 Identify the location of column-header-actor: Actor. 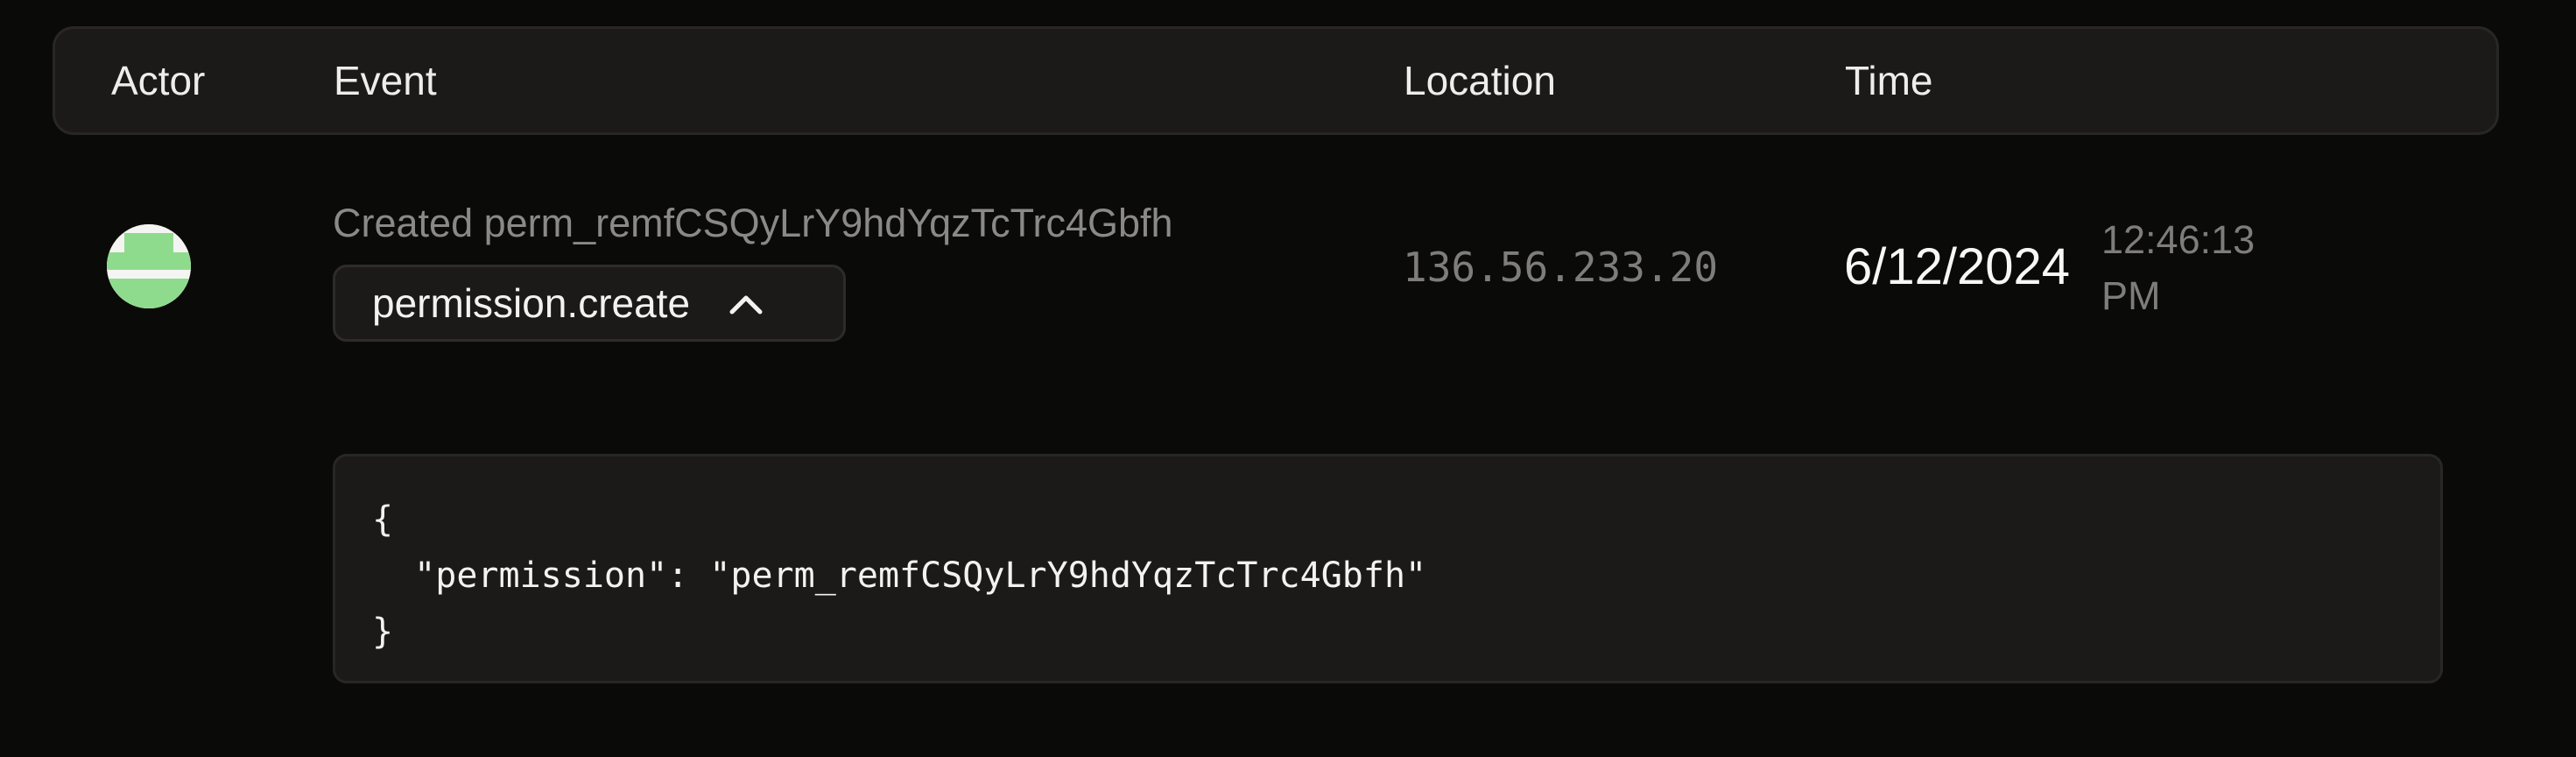
(158, 80).